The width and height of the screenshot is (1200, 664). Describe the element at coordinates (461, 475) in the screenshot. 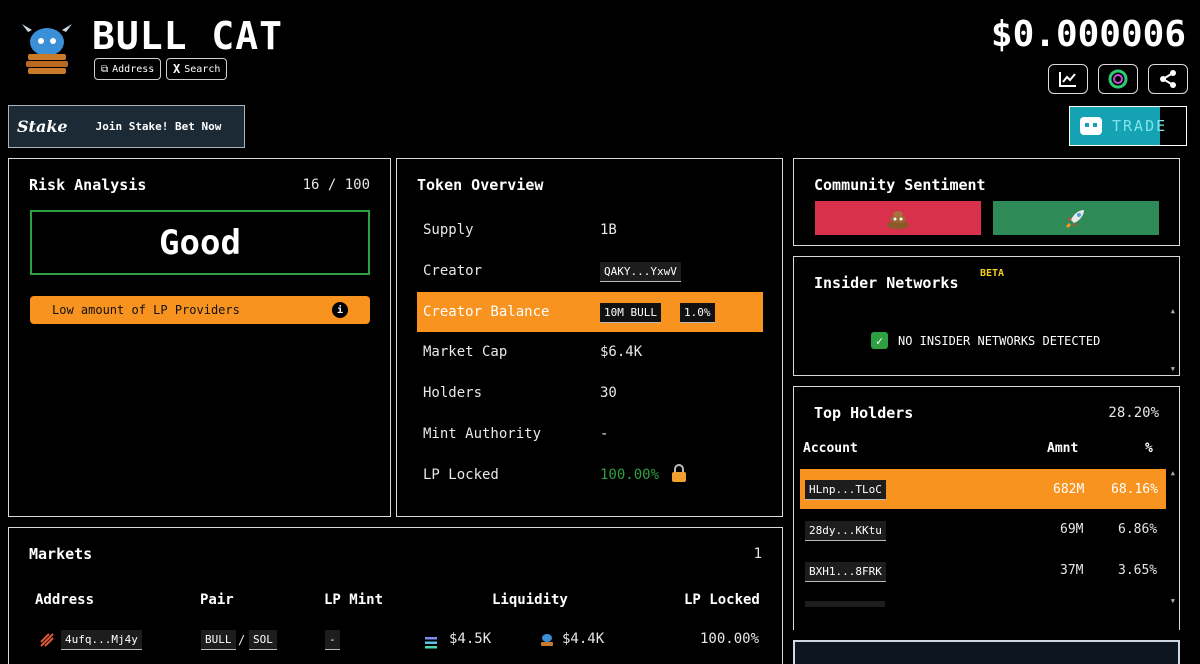

I see `lp-locked-label: LP Locked` at that location.